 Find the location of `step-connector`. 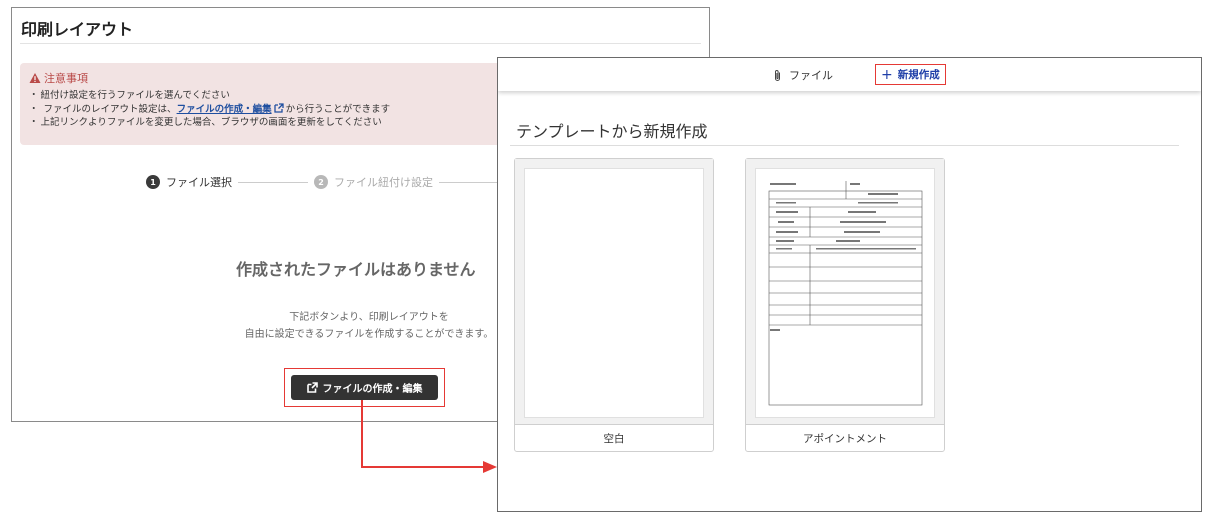

step-connector is located at coordinates (273, 182).